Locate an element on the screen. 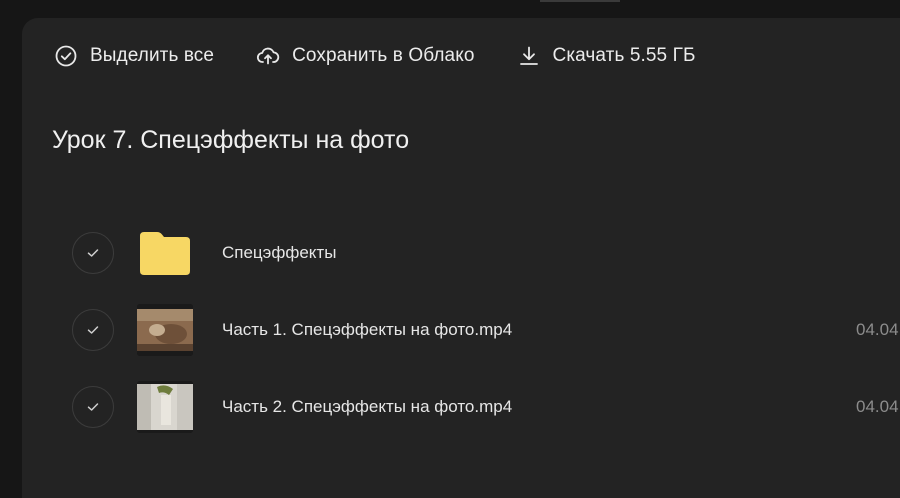 This screenshot has height=498, width=900. file-row-folder: Спецэффекты is located at coordinates (486, 252).